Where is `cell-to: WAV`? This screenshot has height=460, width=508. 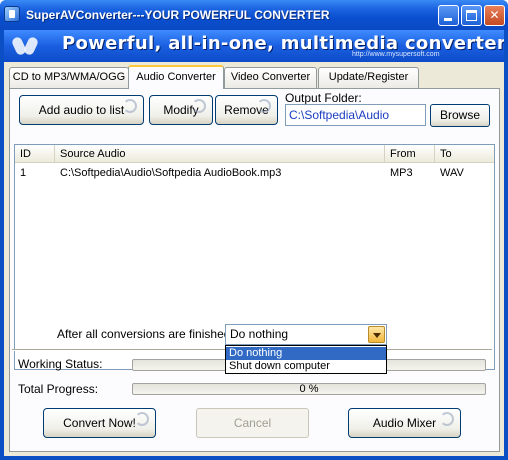
cell-to: WAV is located at coordinates (452, 173).